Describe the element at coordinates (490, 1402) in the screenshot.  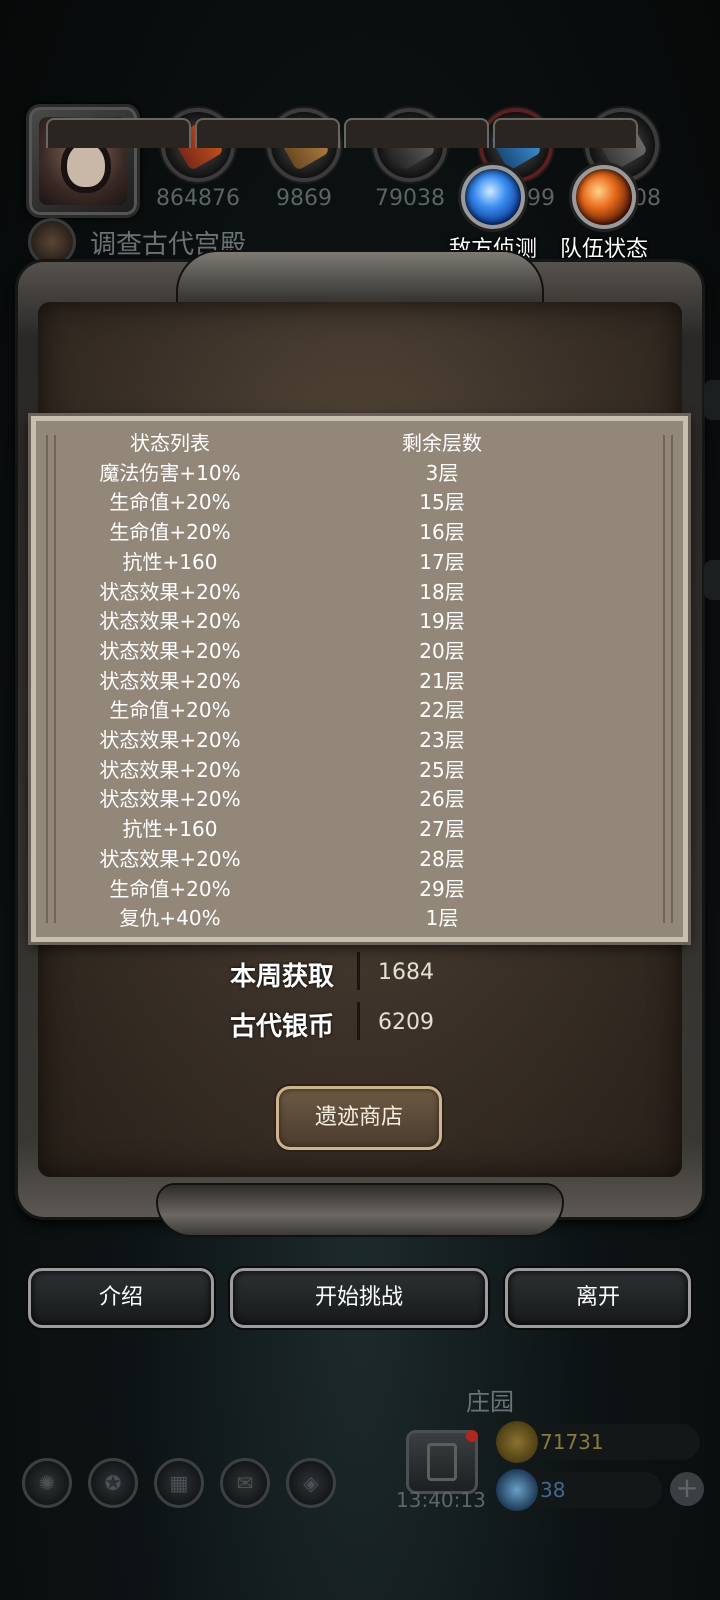
I see `manor-label: 庄园` at that location.